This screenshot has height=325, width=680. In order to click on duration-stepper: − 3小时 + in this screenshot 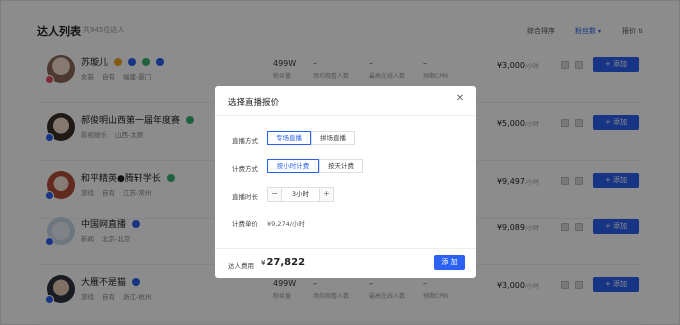, I will do `click(300, 194)`.